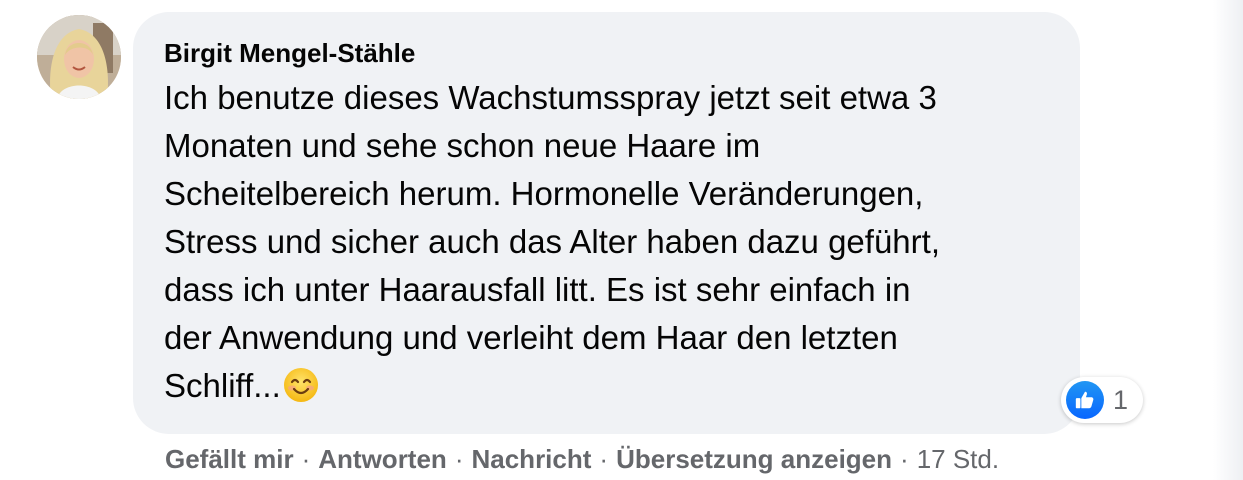 This screenshot has height=480, width=1243. I want to click on like-link: Gefällt mir, so click(229, 459).